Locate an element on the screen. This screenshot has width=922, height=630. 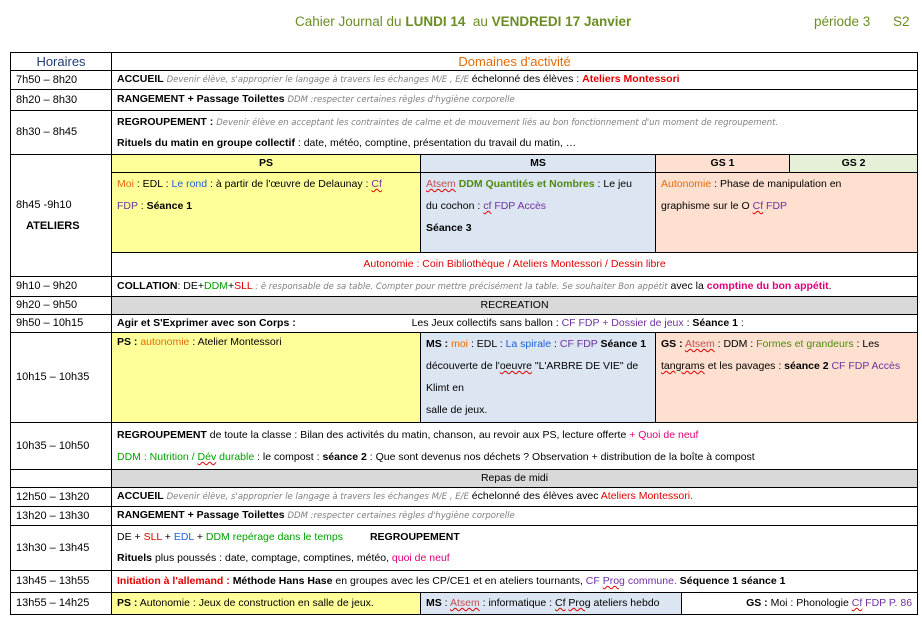
time-cell: 12h50 – 13h20 is located at coordinates (61, 497).